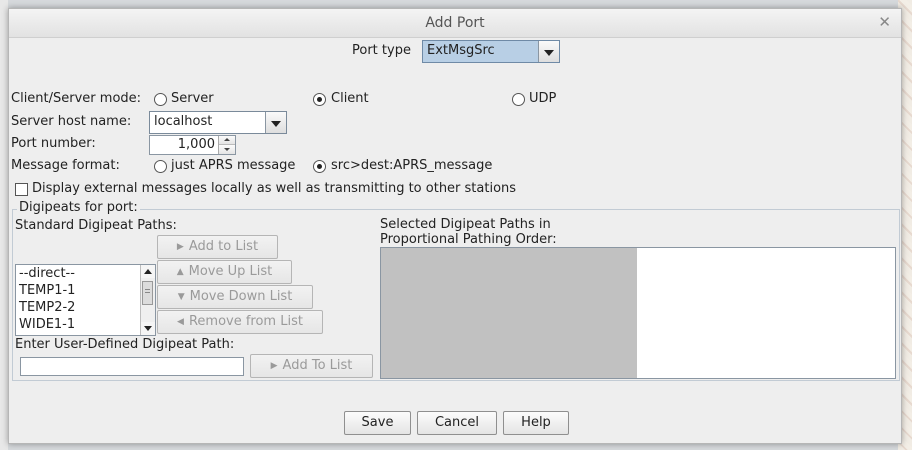 The width and height of the screenshot is (912, 450). I want to click on server-radio, so click(160, 99).